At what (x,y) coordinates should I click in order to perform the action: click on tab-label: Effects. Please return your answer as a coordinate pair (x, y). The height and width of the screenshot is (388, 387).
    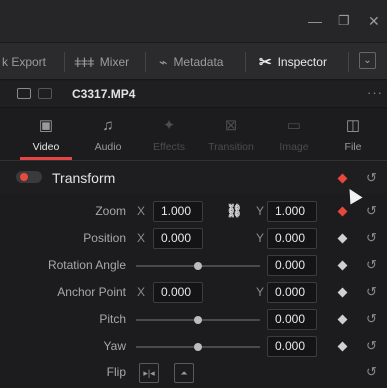
    Looking at the image, I should click on (169, 147).